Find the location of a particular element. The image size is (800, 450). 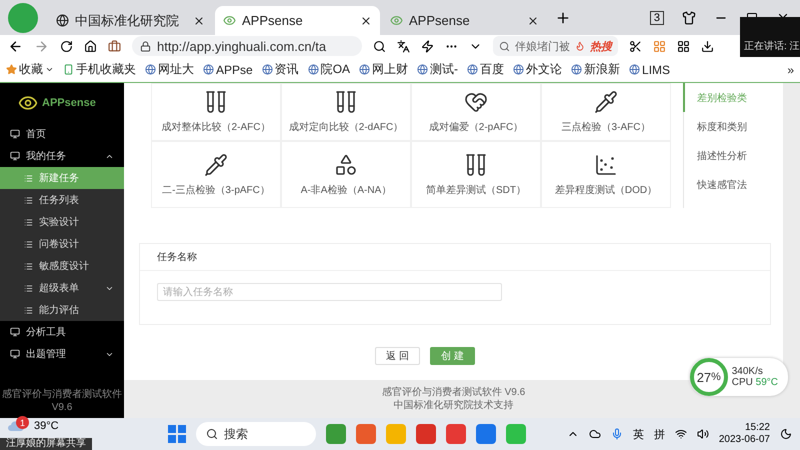

bookmark: 百度 is located at coordinates (485, 69).